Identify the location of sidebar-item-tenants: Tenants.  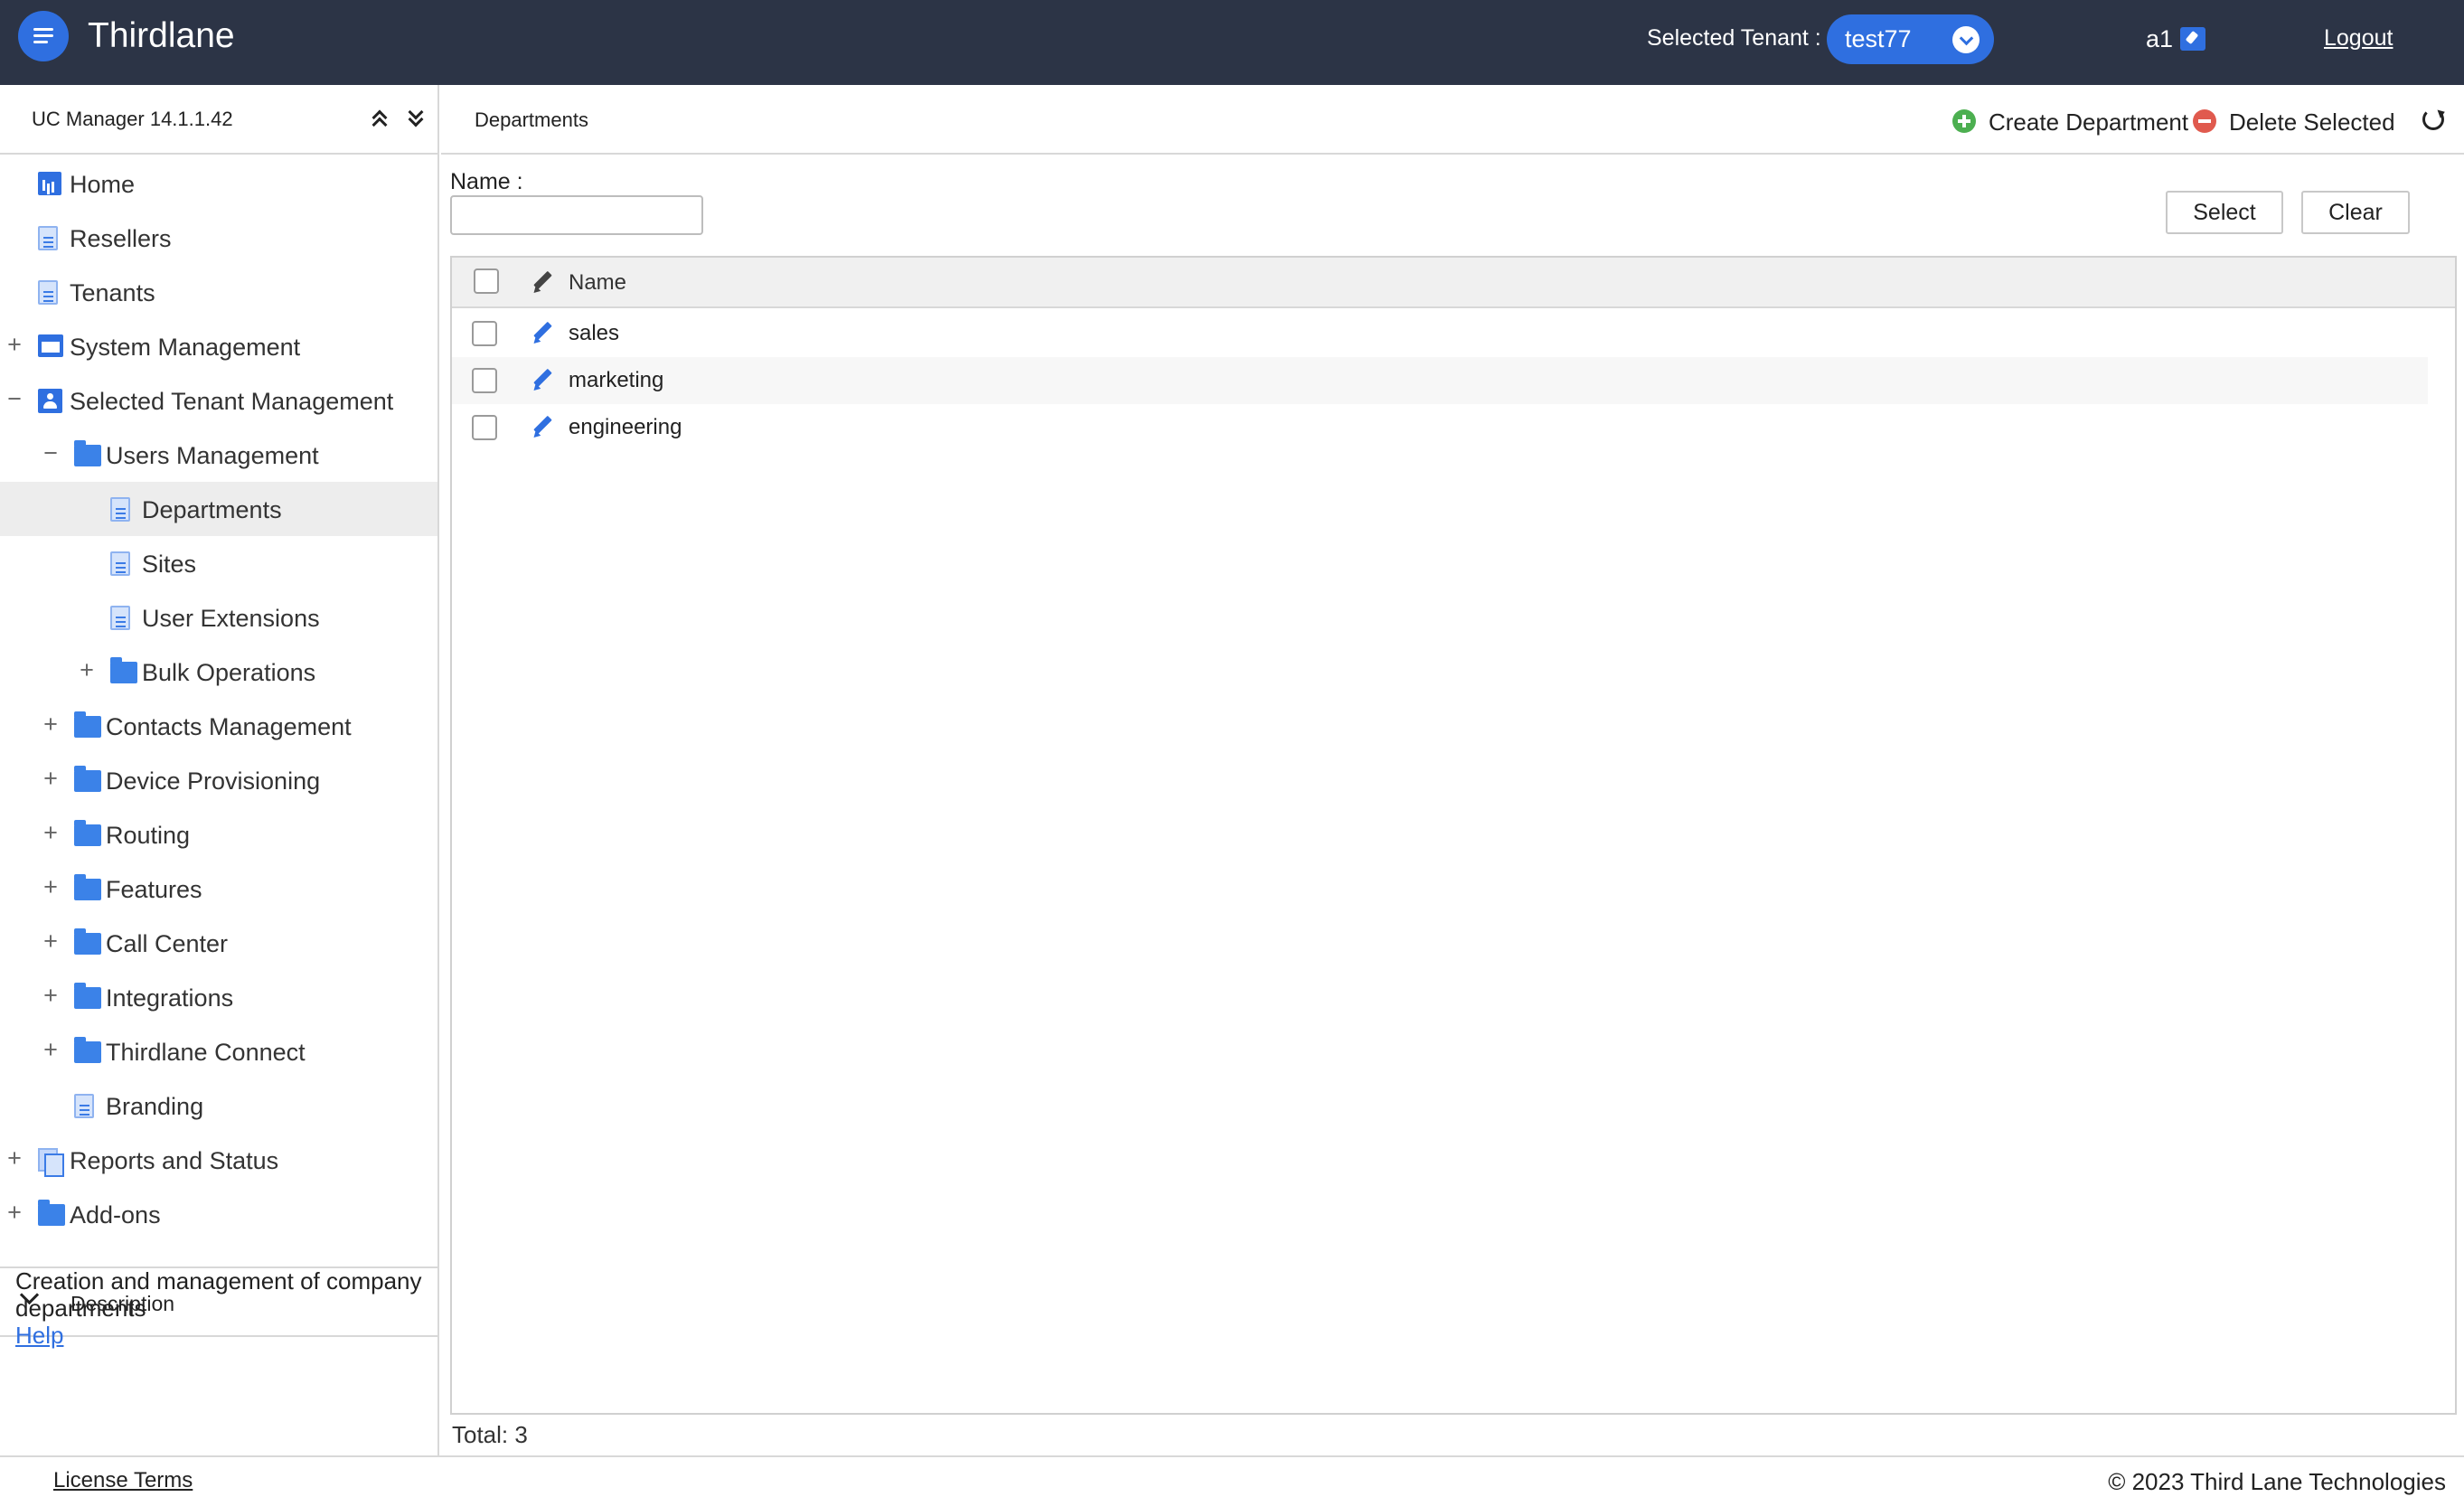
(218, 292).